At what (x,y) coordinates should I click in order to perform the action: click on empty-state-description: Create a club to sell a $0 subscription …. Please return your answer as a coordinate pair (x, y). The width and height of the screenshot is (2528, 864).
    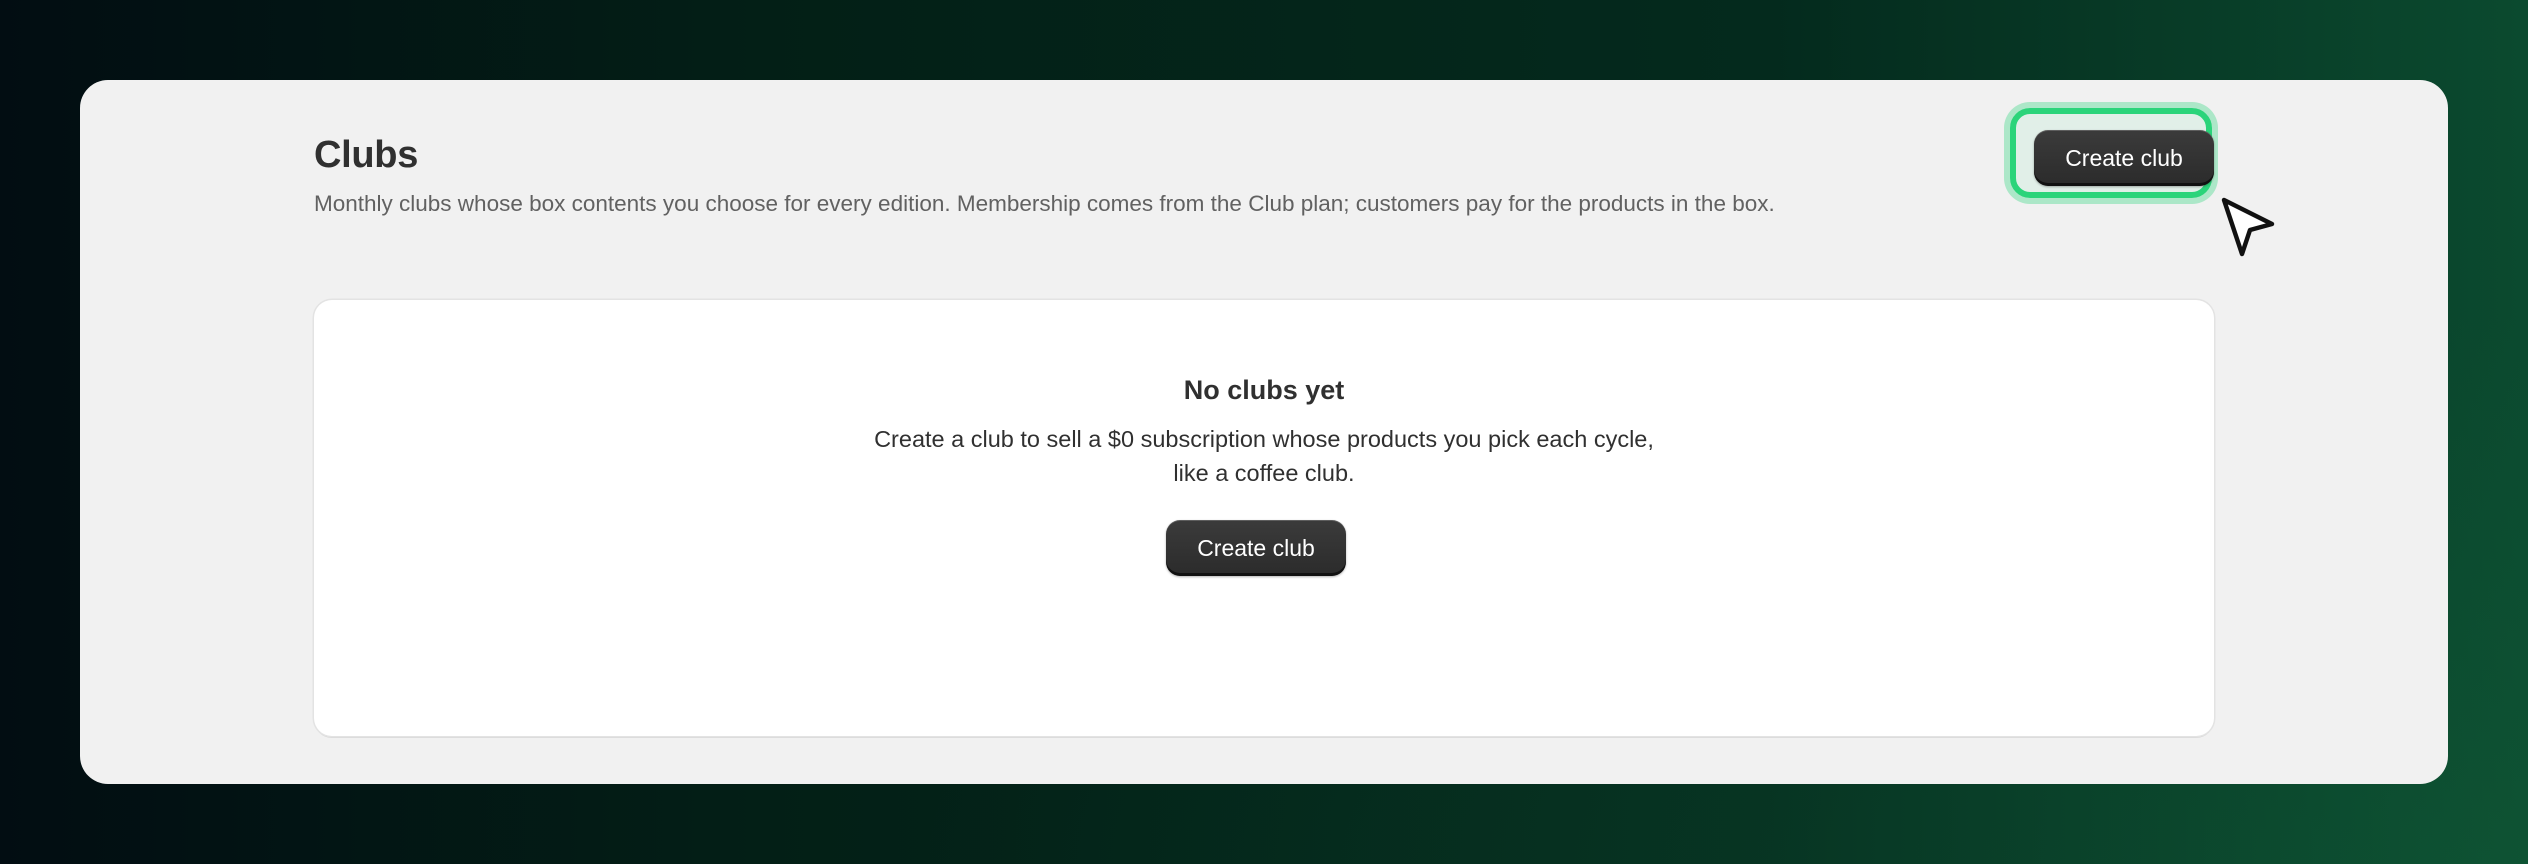
    Looking at the image, I should click on (1264, 456).